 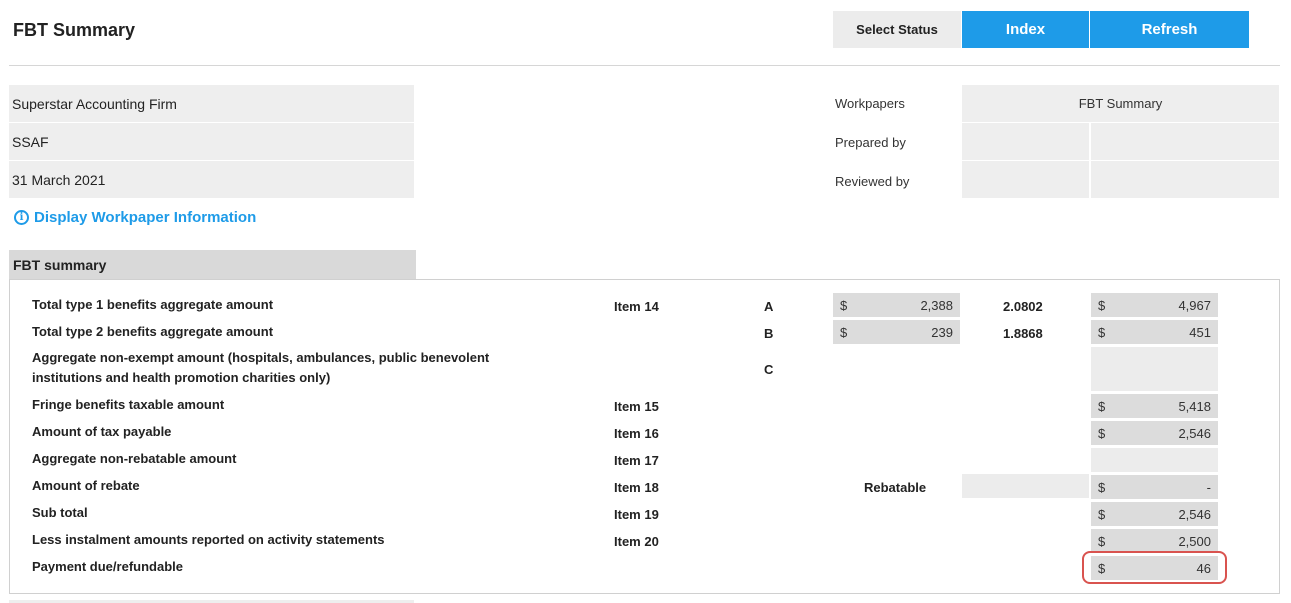 What do you see at coordinates (1154, 567) in the screenshot?
I see `payment-due-highlight` at bounding box center [1154, 567].